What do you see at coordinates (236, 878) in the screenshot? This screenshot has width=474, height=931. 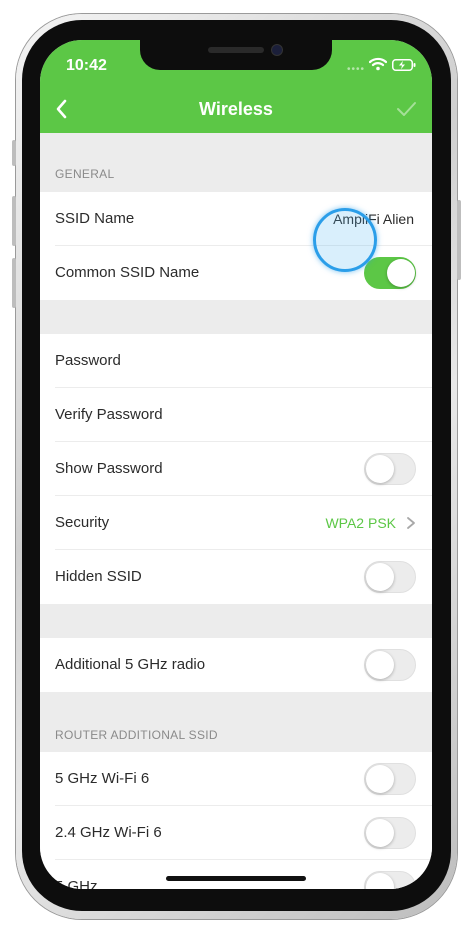 I see `home-indicator` at bounding box center [236, 878].